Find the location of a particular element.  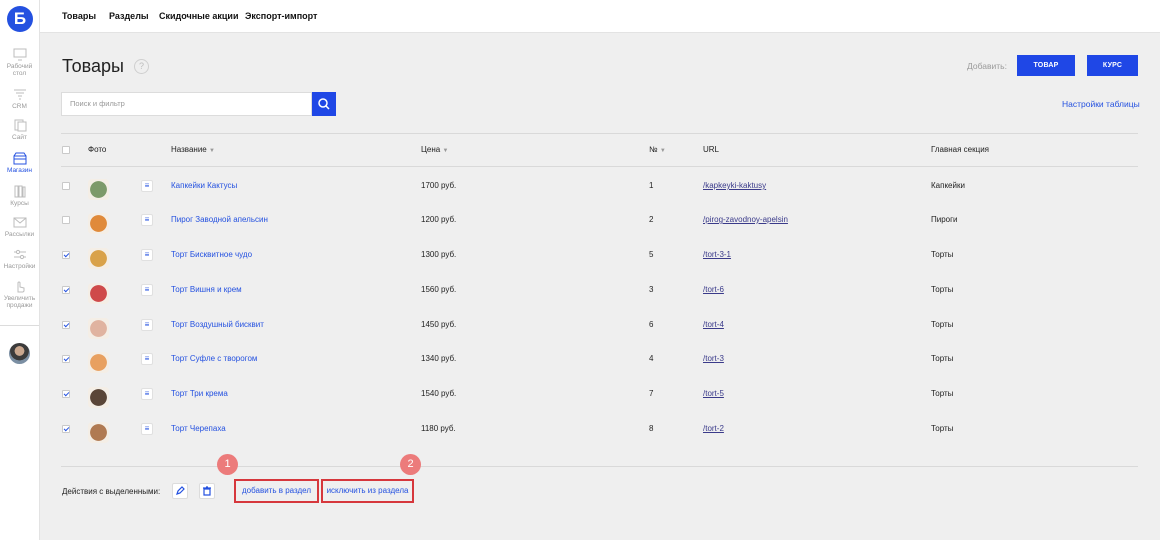

shop-icon is located at coordinates (19, 158).